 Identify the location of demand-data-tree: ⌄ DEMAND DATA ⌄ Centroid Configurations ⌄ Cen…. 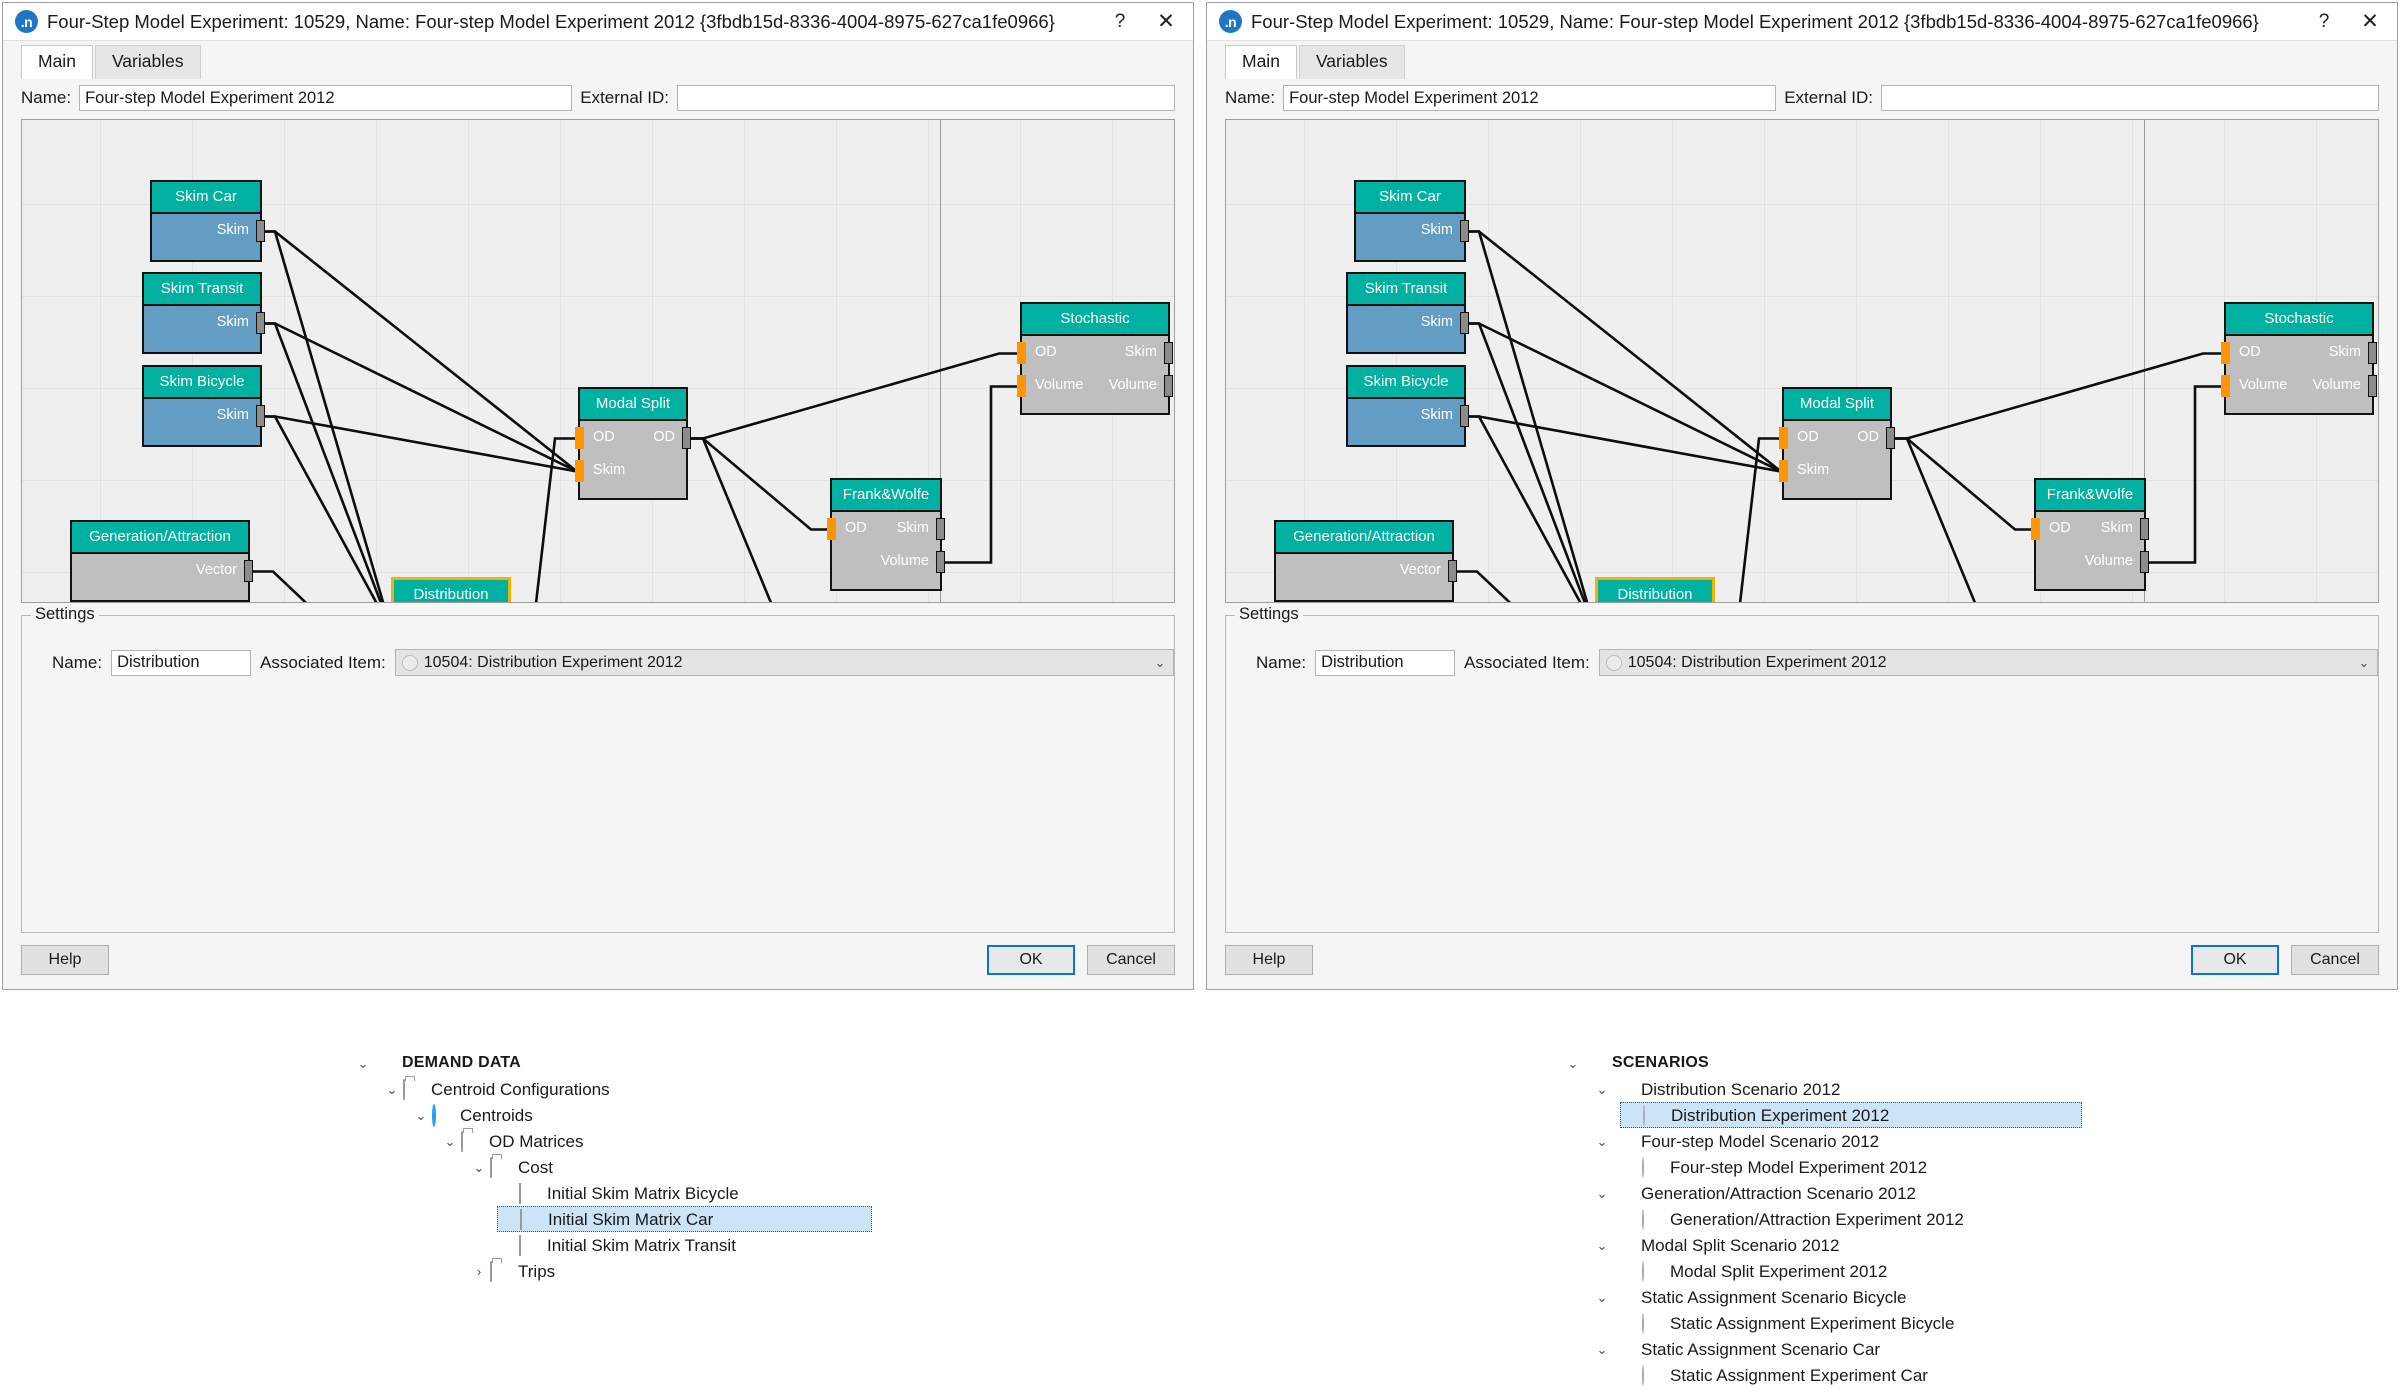
(632, 1167).